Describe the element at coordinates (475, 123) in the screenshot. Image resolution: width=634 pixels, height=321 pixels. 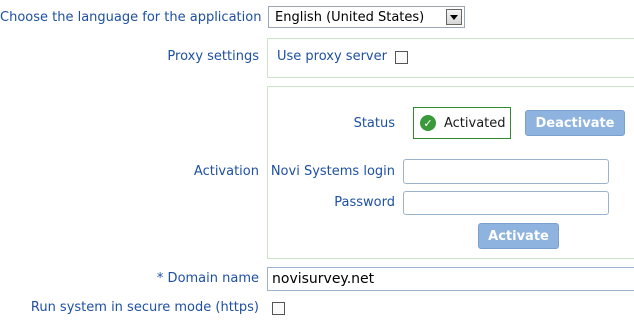
I see `status-value: Activated` at that location.